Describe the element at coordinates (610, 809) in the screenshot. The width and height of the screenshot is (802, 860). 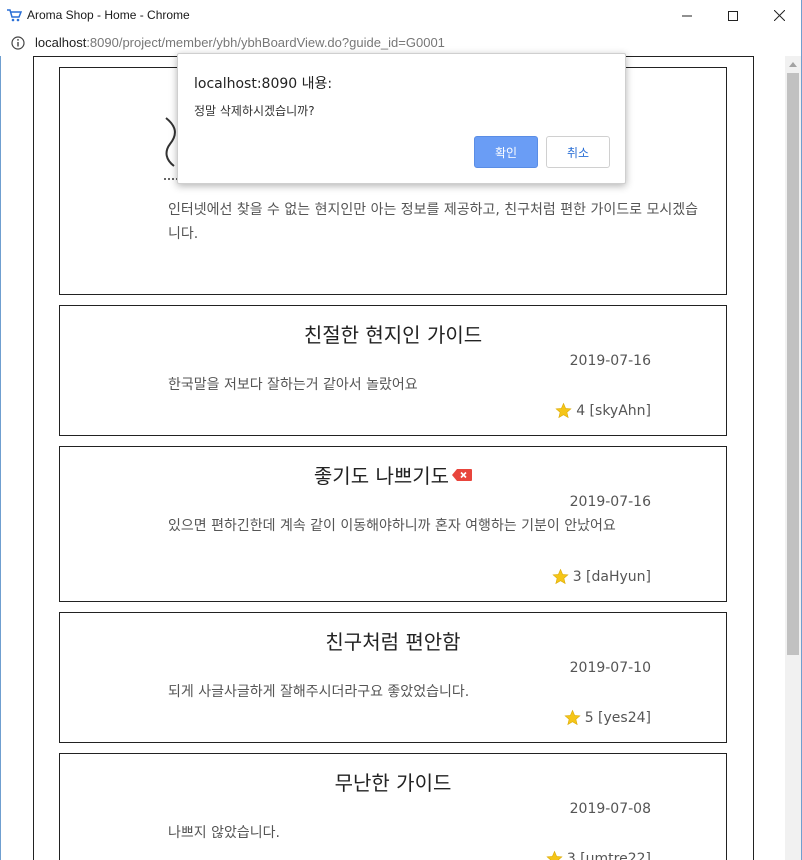
I see `review-date: 2019-07-08` at that location.